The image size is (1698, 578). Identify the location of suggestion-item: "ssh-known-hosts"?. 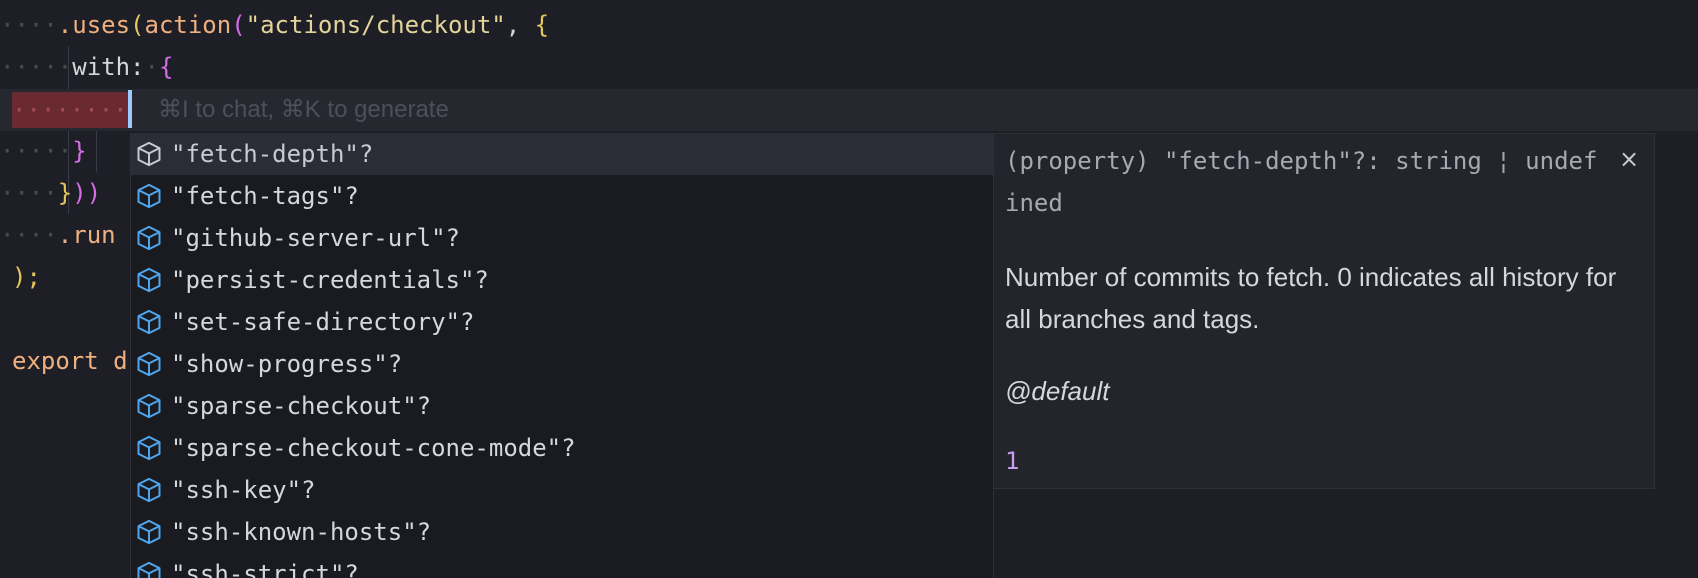
(562, 532).